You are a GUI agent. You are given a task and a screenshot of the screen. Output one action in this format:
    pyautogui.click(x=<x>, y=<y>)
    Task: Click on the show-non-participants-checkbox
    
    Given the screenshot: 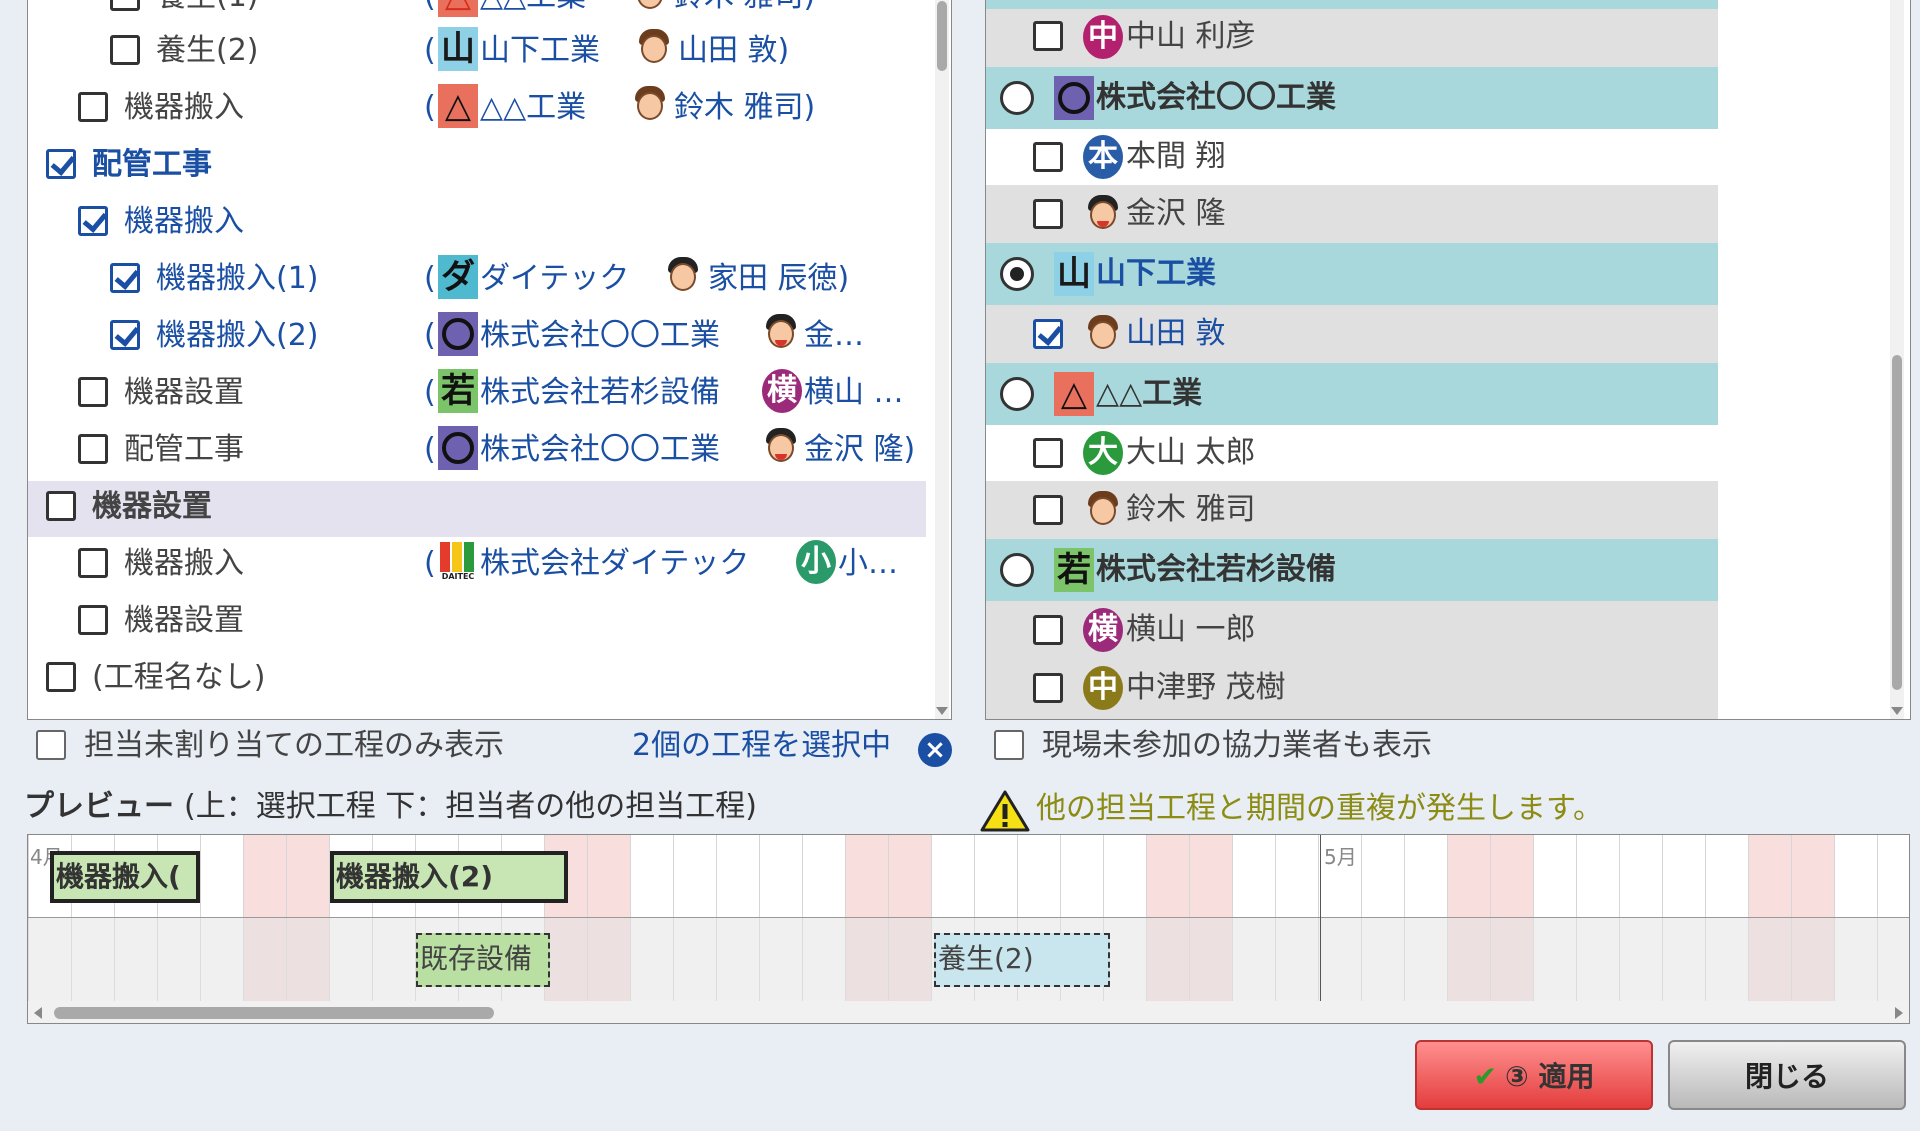 What is the action you would take?
    pyautogui.click(x=1009, y=745)
    